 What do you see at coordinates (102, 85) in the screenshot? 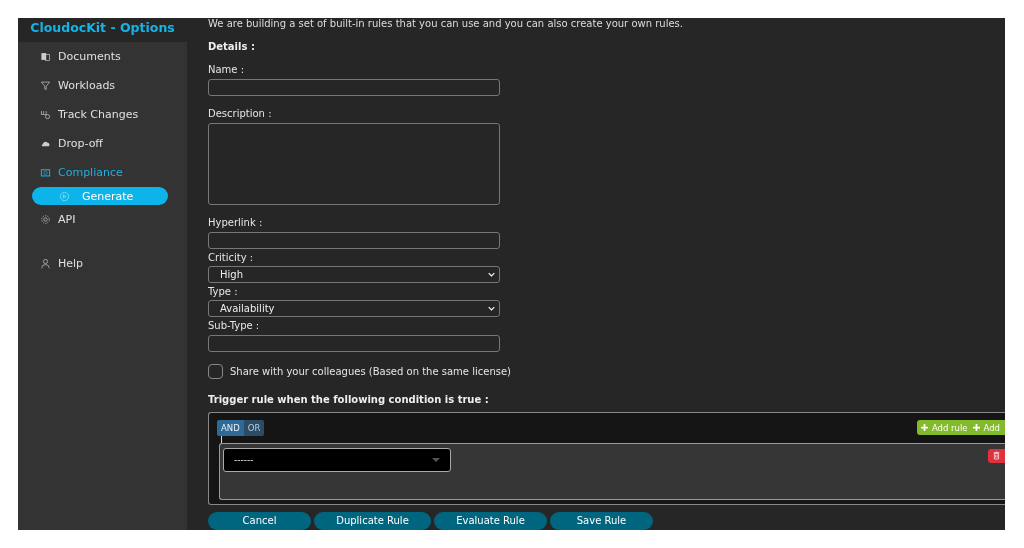
I see `sidebar-item: Workloads` at bounding box center [102, 85].